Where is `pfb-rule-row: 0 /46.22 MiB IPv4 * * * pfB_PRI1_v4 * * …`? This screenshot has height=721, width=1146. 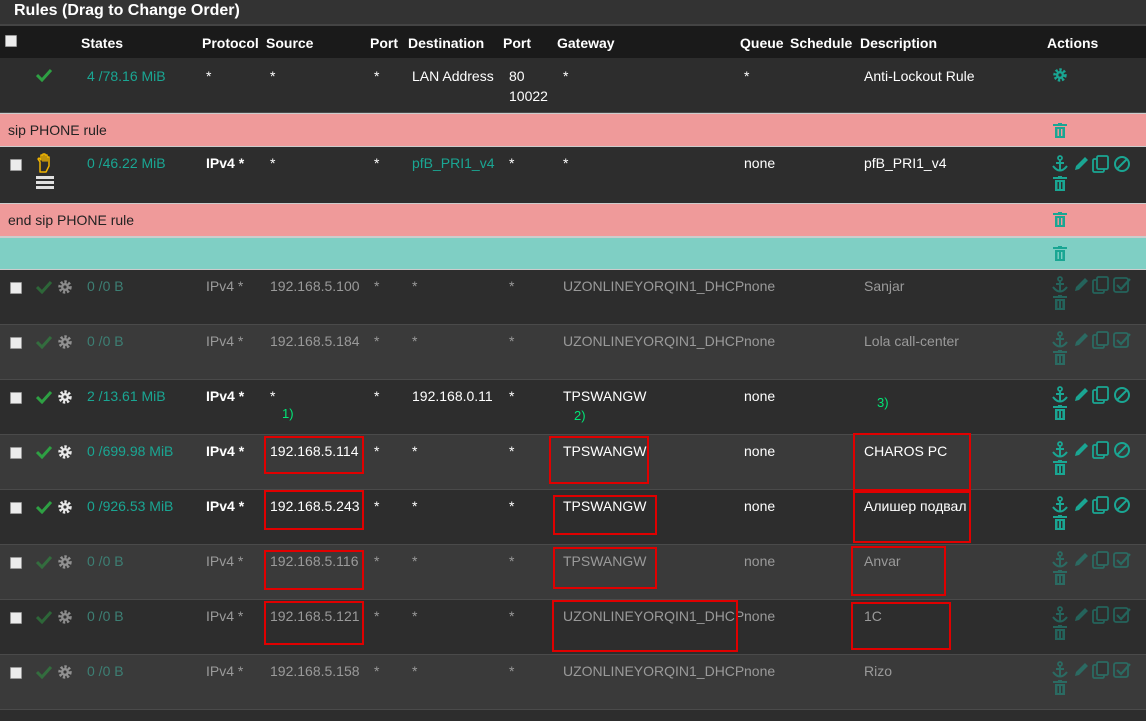 pfb-rule-row: 0 /46.22 MiB IPv4 * * * pfB_PRI1_v4 * * … is located at coordinates (573, 175).